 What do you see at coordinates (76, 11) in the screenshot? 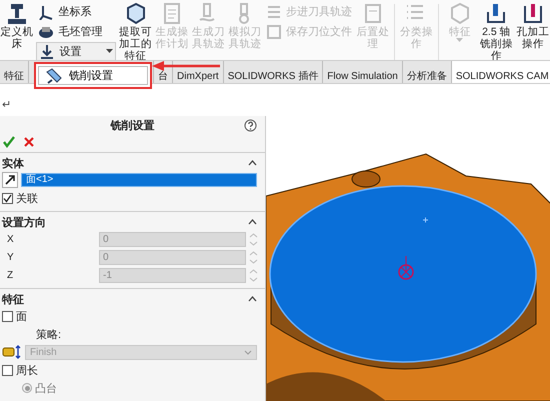
I see `ribbon-button: 坐标系` at bounding box center [76, 11].